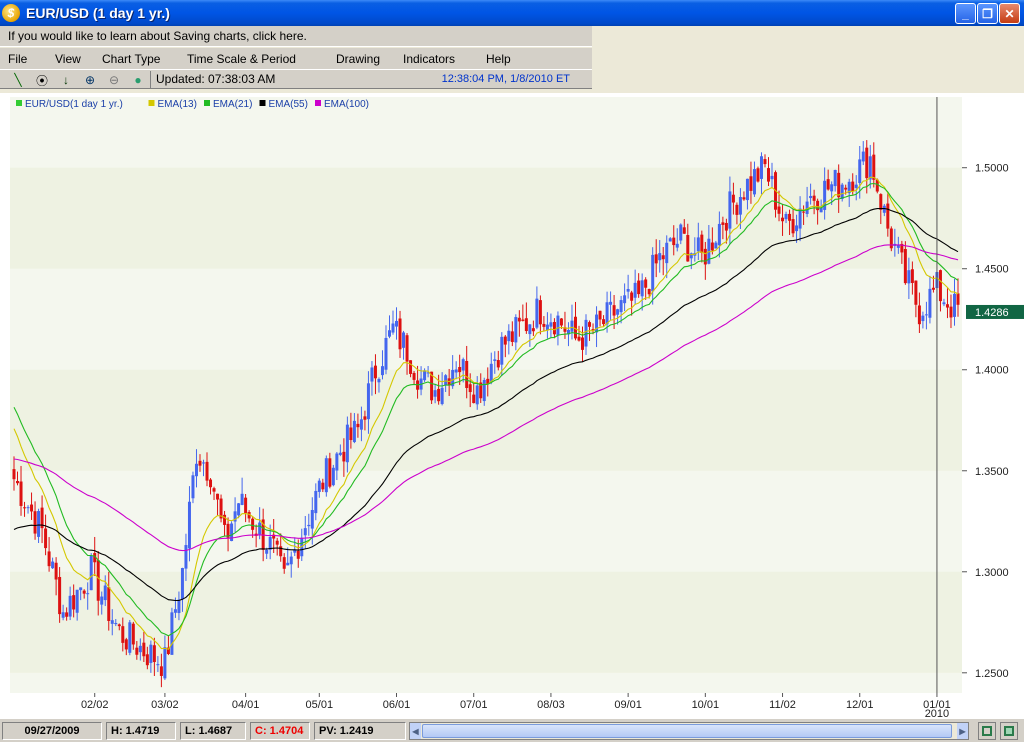 The image size is (1024, 742). Describe the element at coordinates (114, 80) in the screenshot. I see `zoom-out-icon: ⊖` at that location.